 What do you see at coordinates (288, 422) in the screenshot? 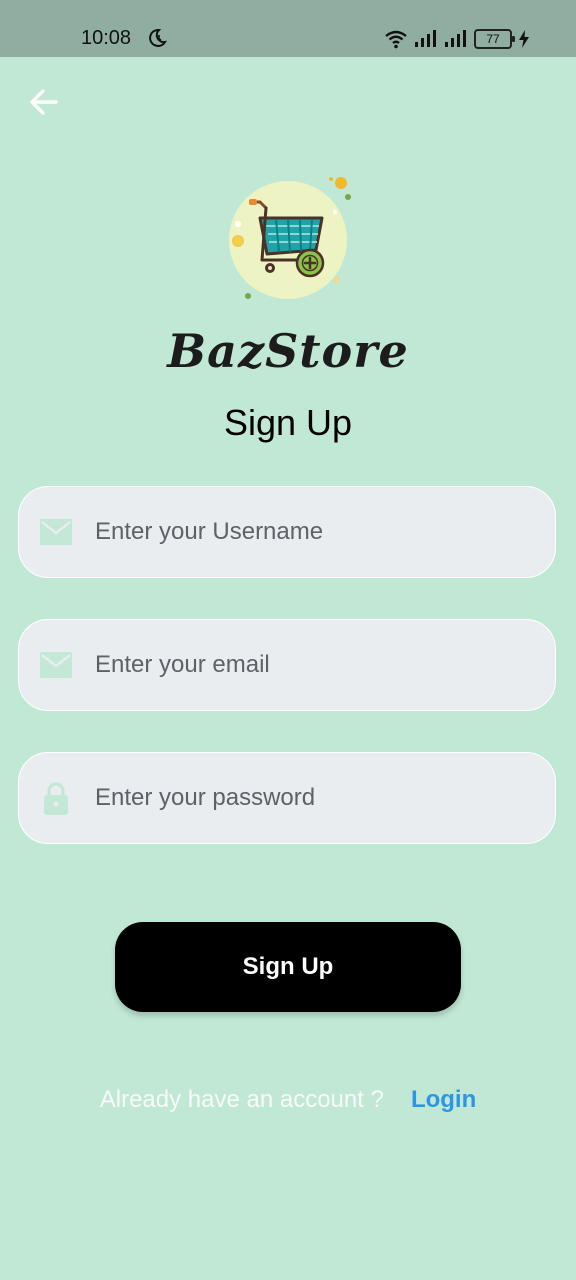
I see `page-title: Sign Up` at bounding box center [288, 422].